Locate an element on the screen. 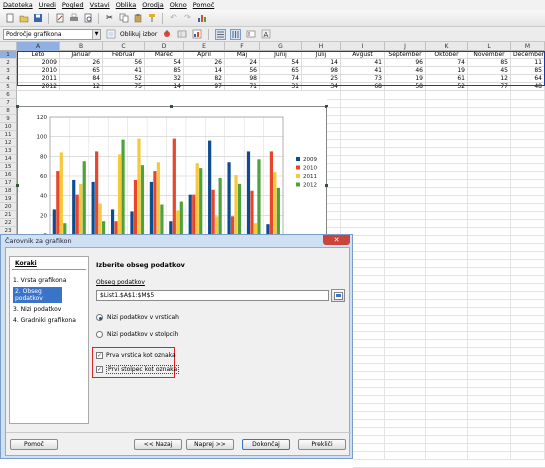 This screenshot has width=545, height=468. row-header: 8 is located at coordinates (8, 111).